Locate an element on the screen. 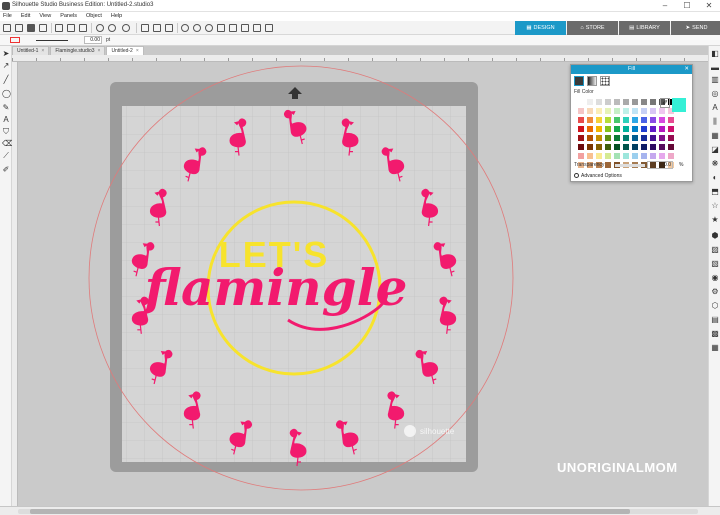 This screenshot has height=515, width=720. panel-transform-icon: ⬒ is located at coordinates (715, 192).